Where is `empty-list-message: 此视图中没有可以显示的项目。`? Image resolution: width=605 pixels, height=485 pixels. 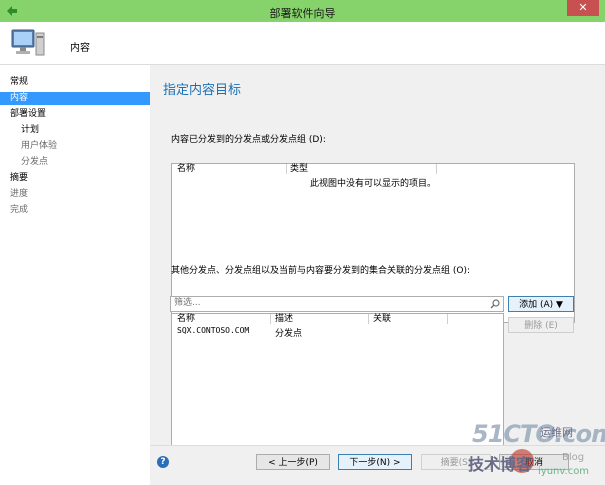 empty-list-message: 此视图中没有可以显示的项目。 is located at coordinates (372, 184).